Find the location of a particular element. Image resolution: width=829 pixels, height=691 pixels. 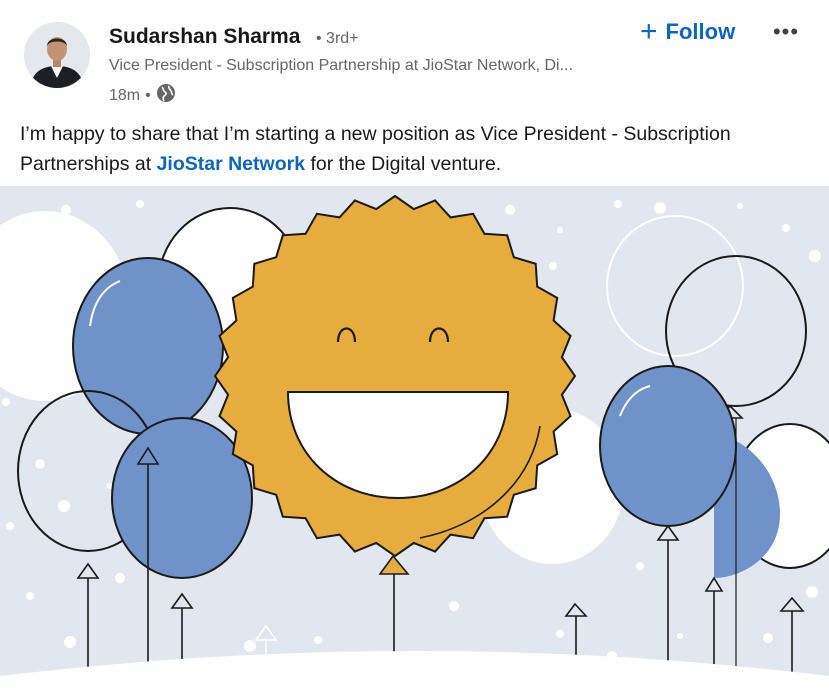

more-options-button: ••• is located at coordinates (786, 32).